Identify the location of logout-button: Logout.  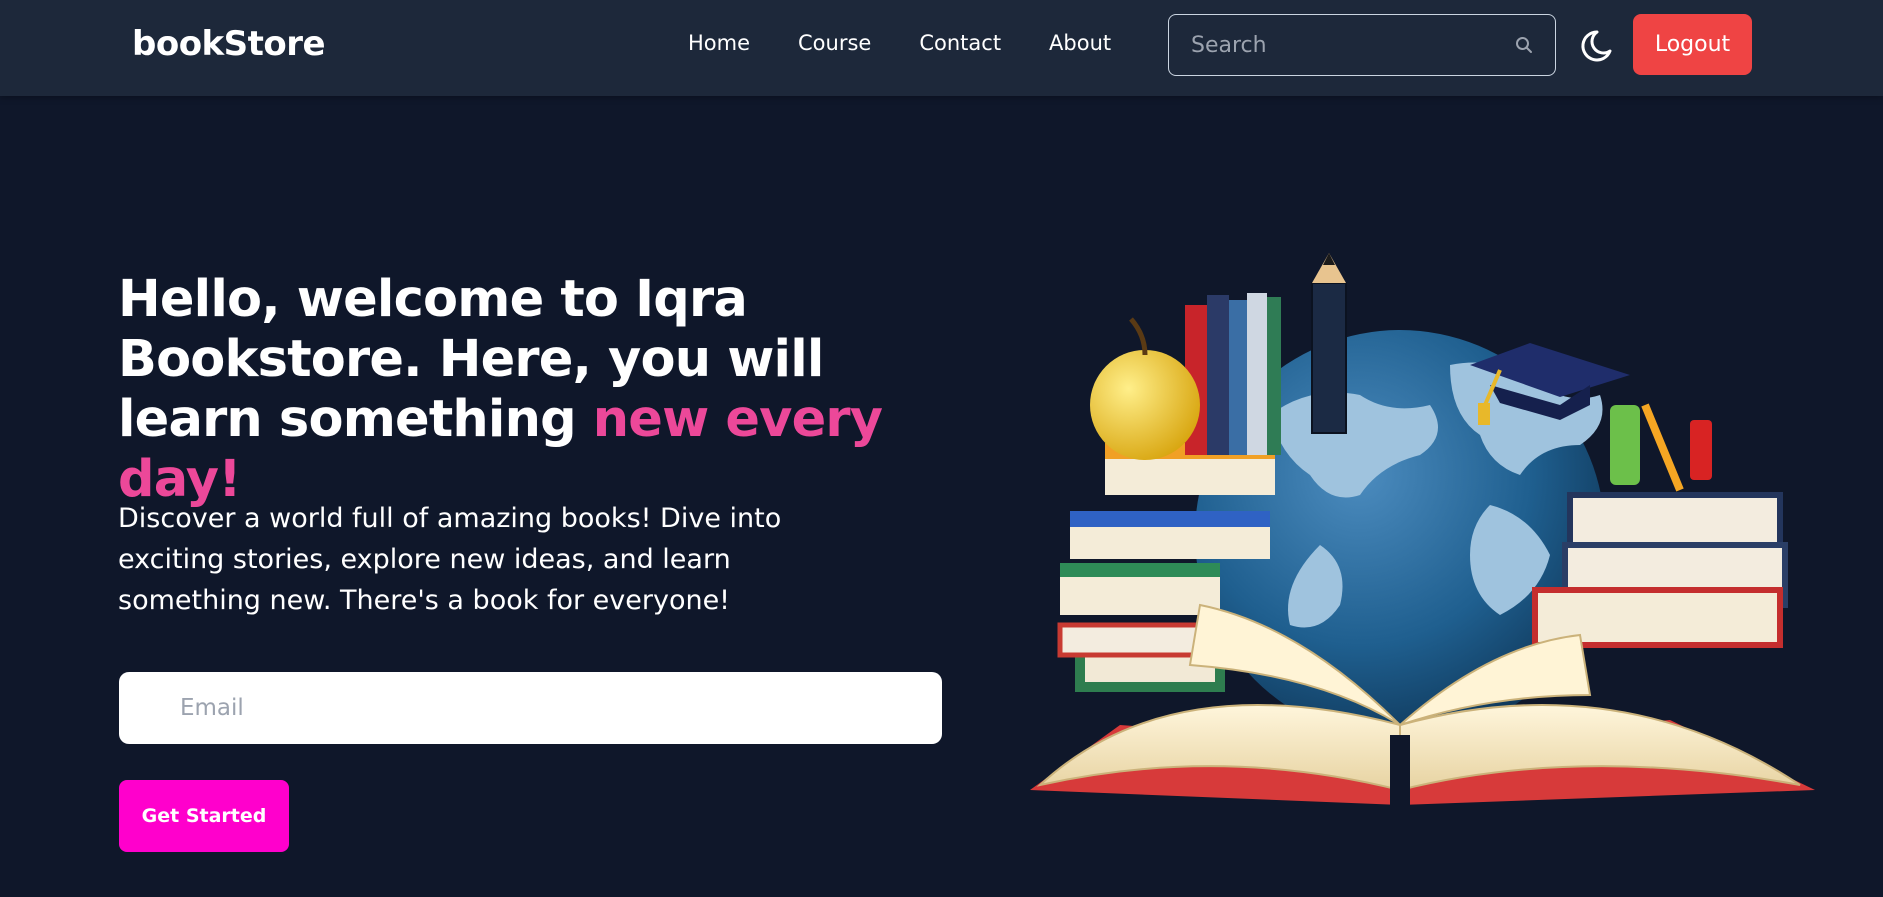
(1692, 44).